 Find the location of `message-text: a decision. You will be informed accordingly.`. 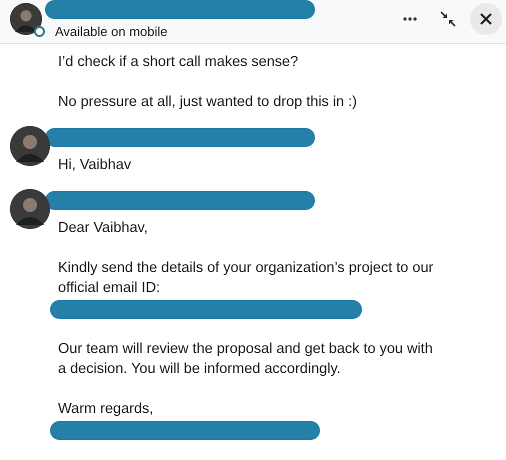

message-text: a decision. You will be informed accordingly. is located at coordinates (200, 369).